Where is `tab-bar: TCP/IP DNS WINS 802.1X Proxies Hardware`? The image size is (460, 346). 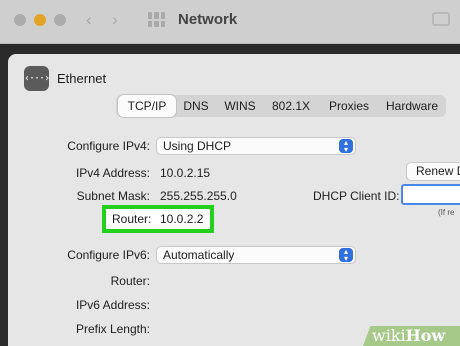
tab-bar: TCP/IP DNS WINS 802.1X Proxies Hardware is located at coordinates (281, 106).